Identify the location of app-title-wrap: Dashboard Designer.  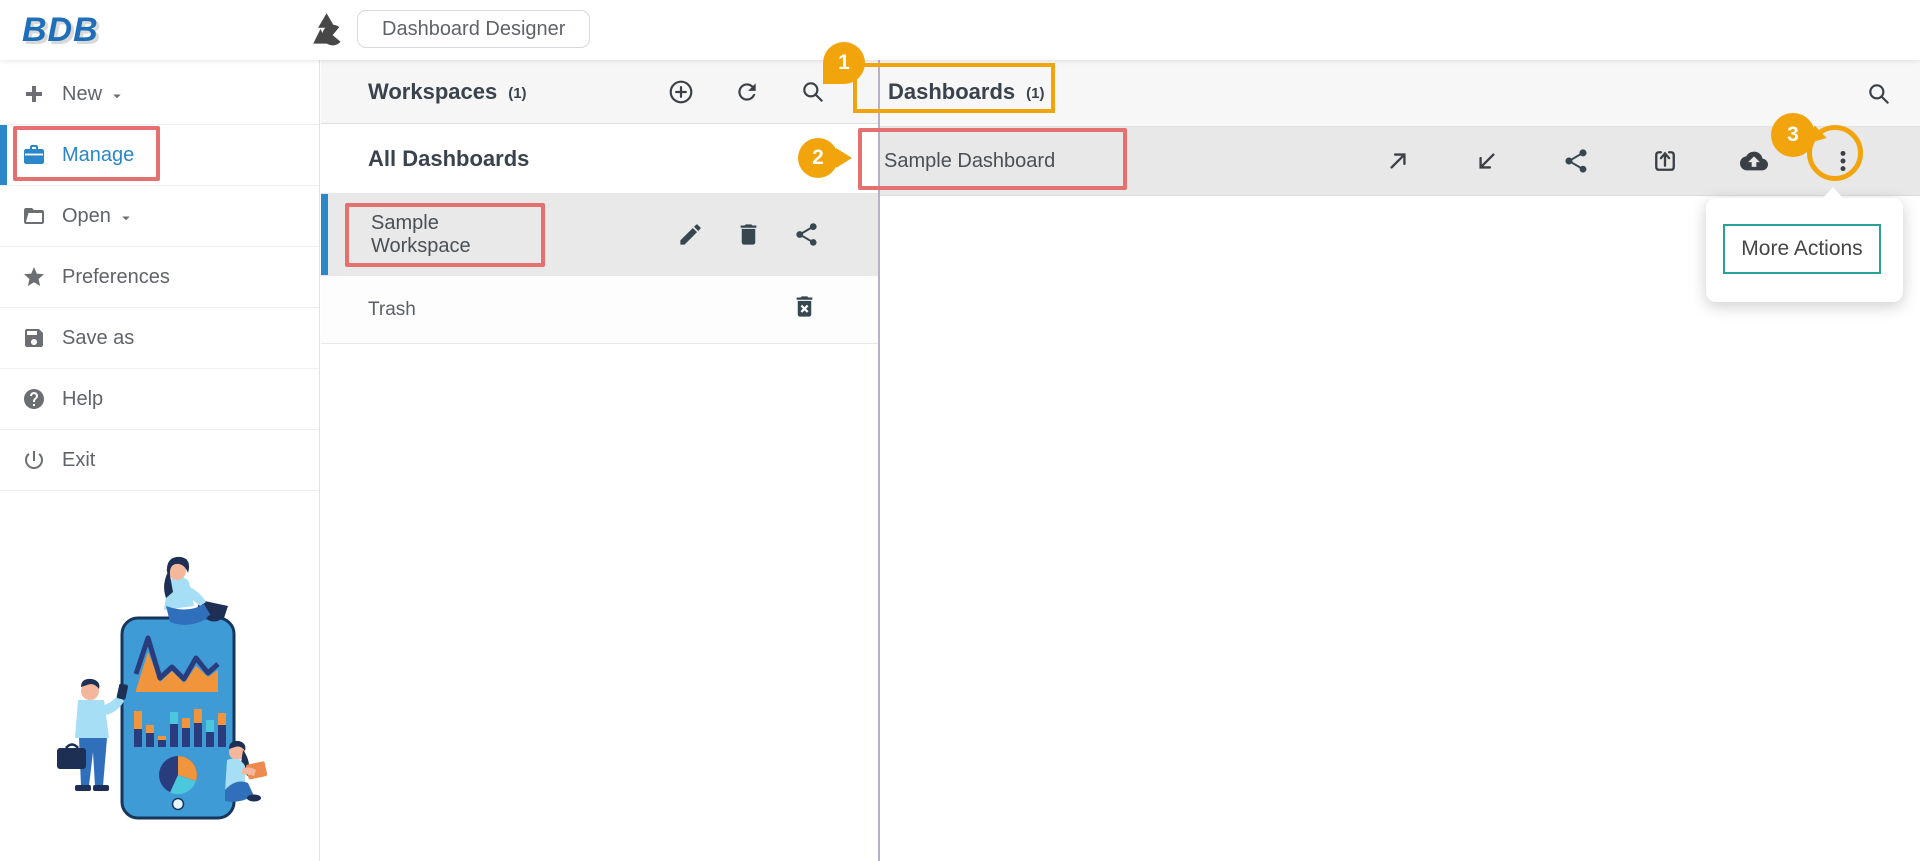
(452, 29).